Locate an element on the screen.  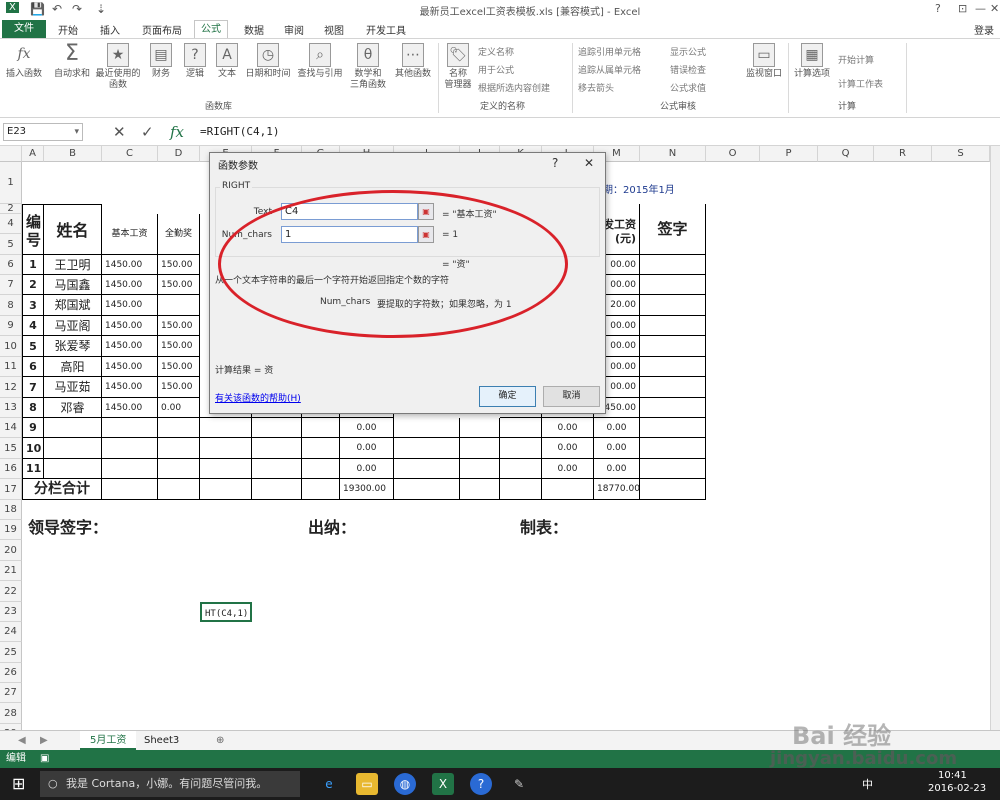
column-header: C is located at coordinates (130, 154).